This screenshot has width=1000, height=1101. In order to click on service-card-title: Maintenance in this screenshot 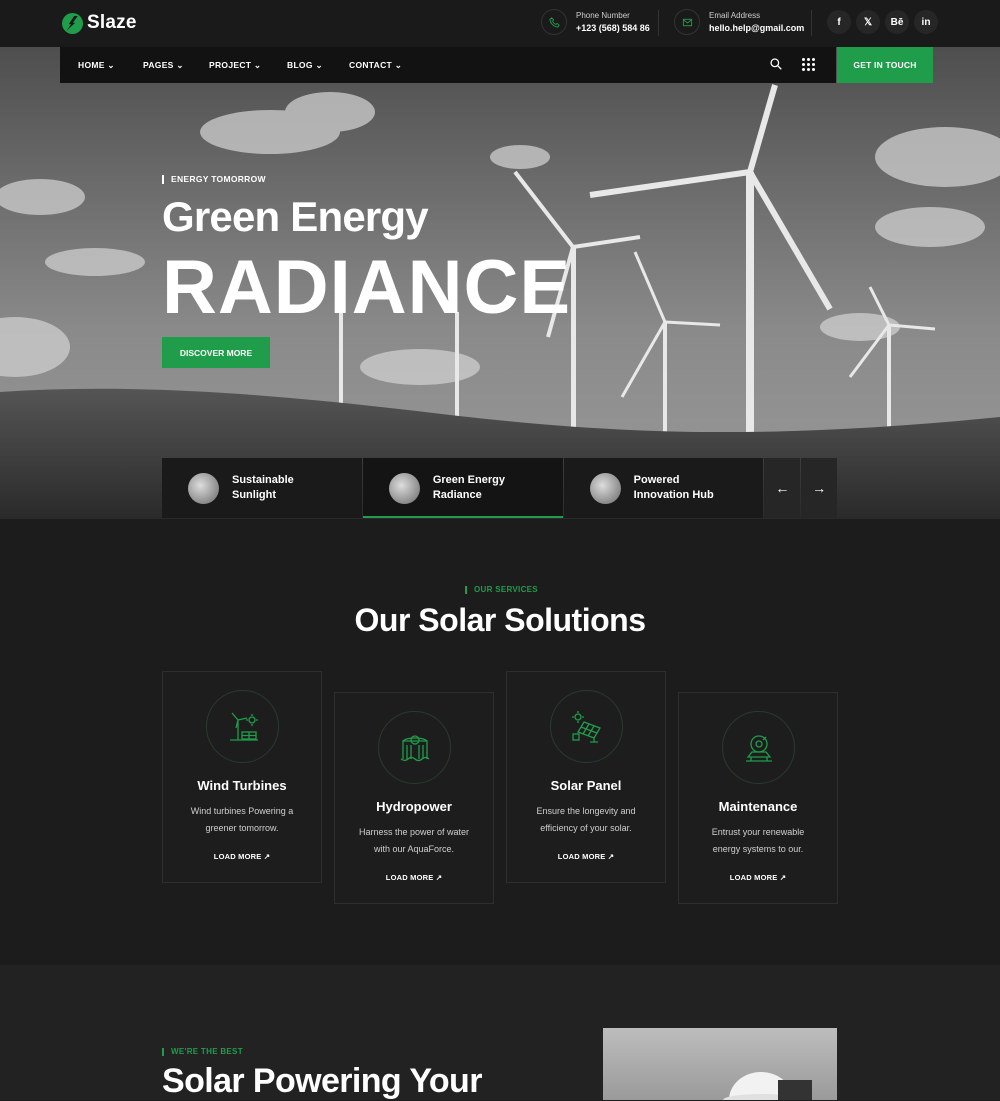, I will do `click(758, 806)`.